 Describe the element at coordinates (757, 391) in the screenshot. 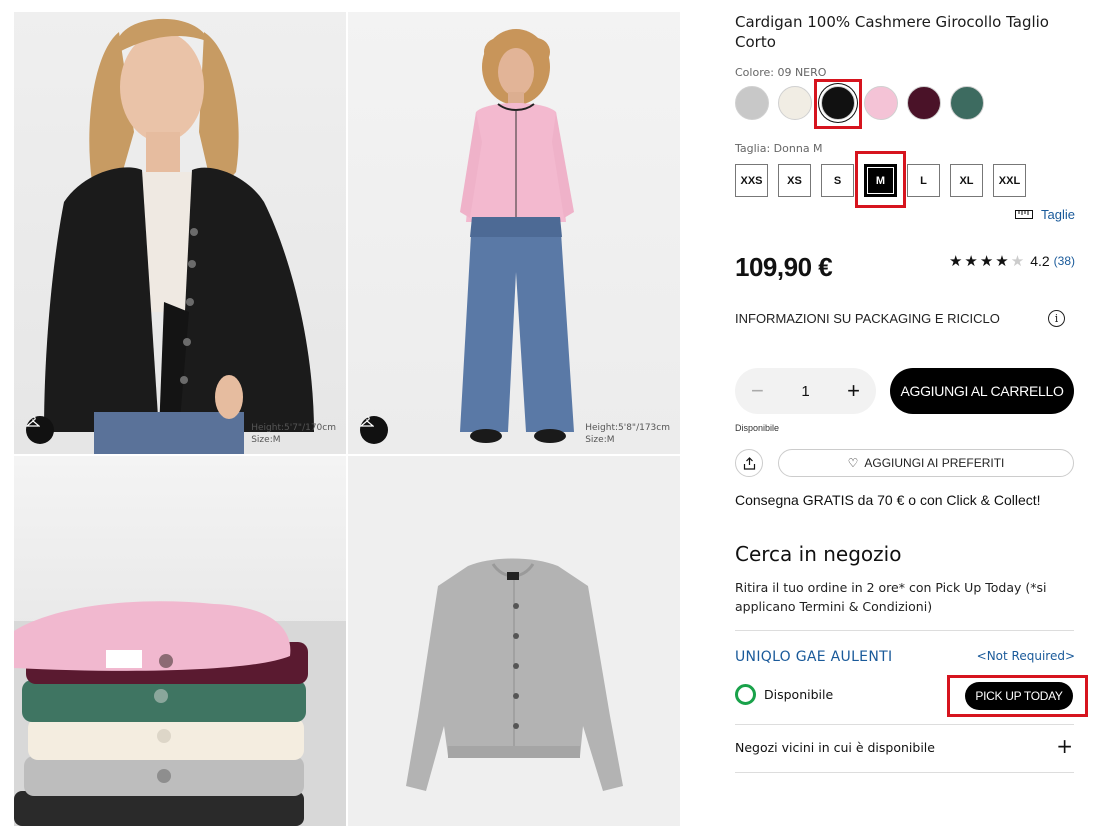

I see `quantity-decrease-button: −` at that location.